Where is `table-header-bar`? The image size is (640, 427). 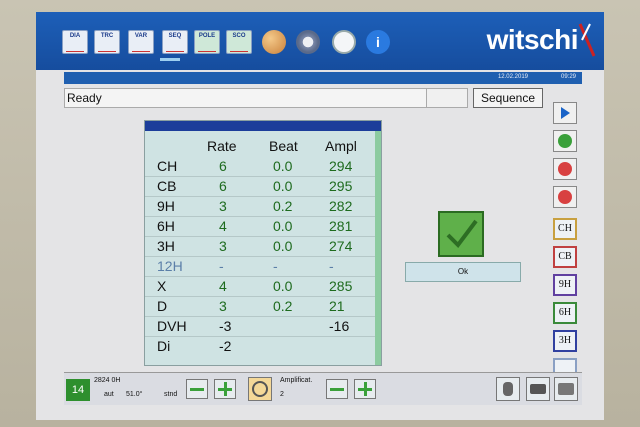 table-header-bar is located at coordinates (263, 126).